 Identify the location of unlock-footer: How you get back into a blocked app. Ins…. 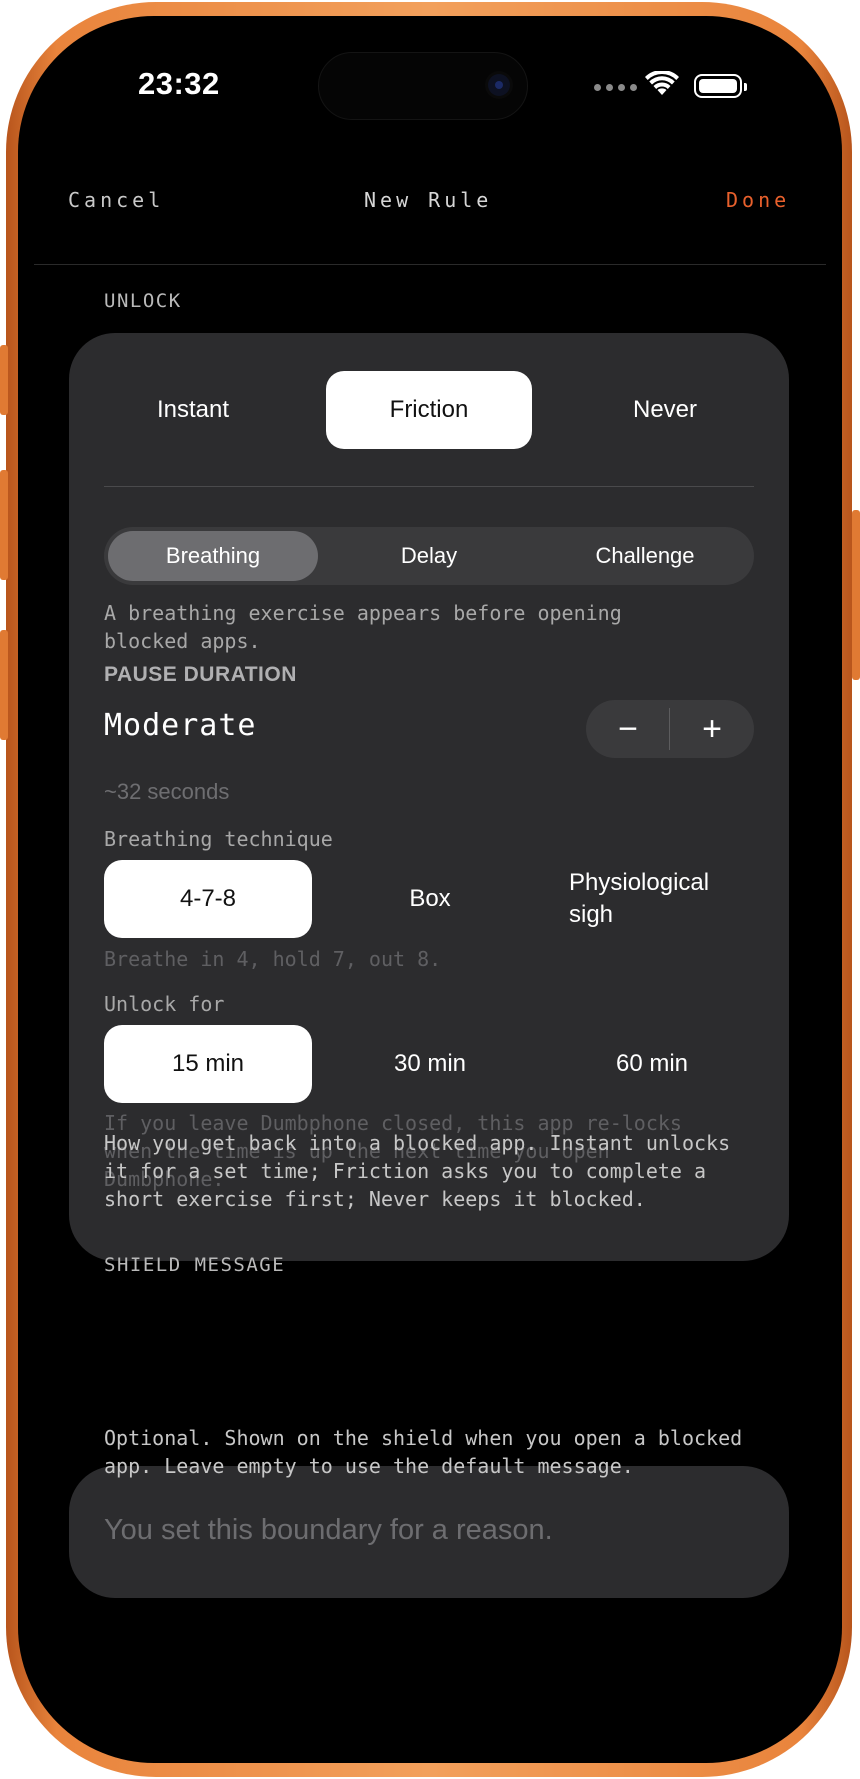
(417, 1171).